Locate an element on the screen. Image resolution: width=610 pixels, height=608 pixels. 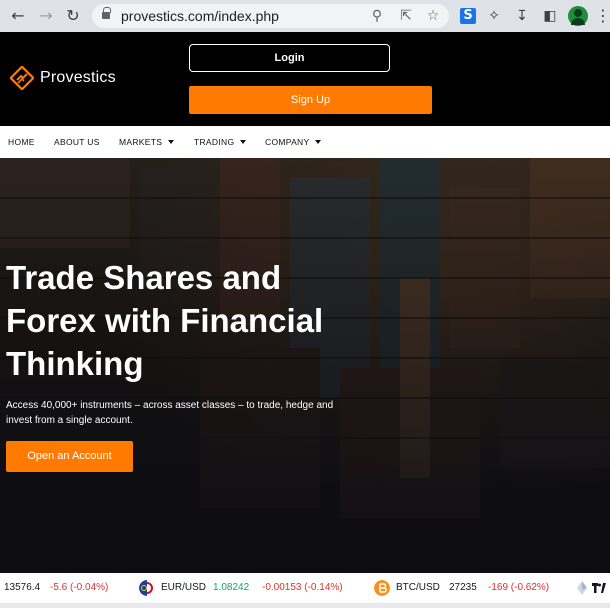
ticker-change: -169 (-0.62%) is located at coordinates (518, 587).